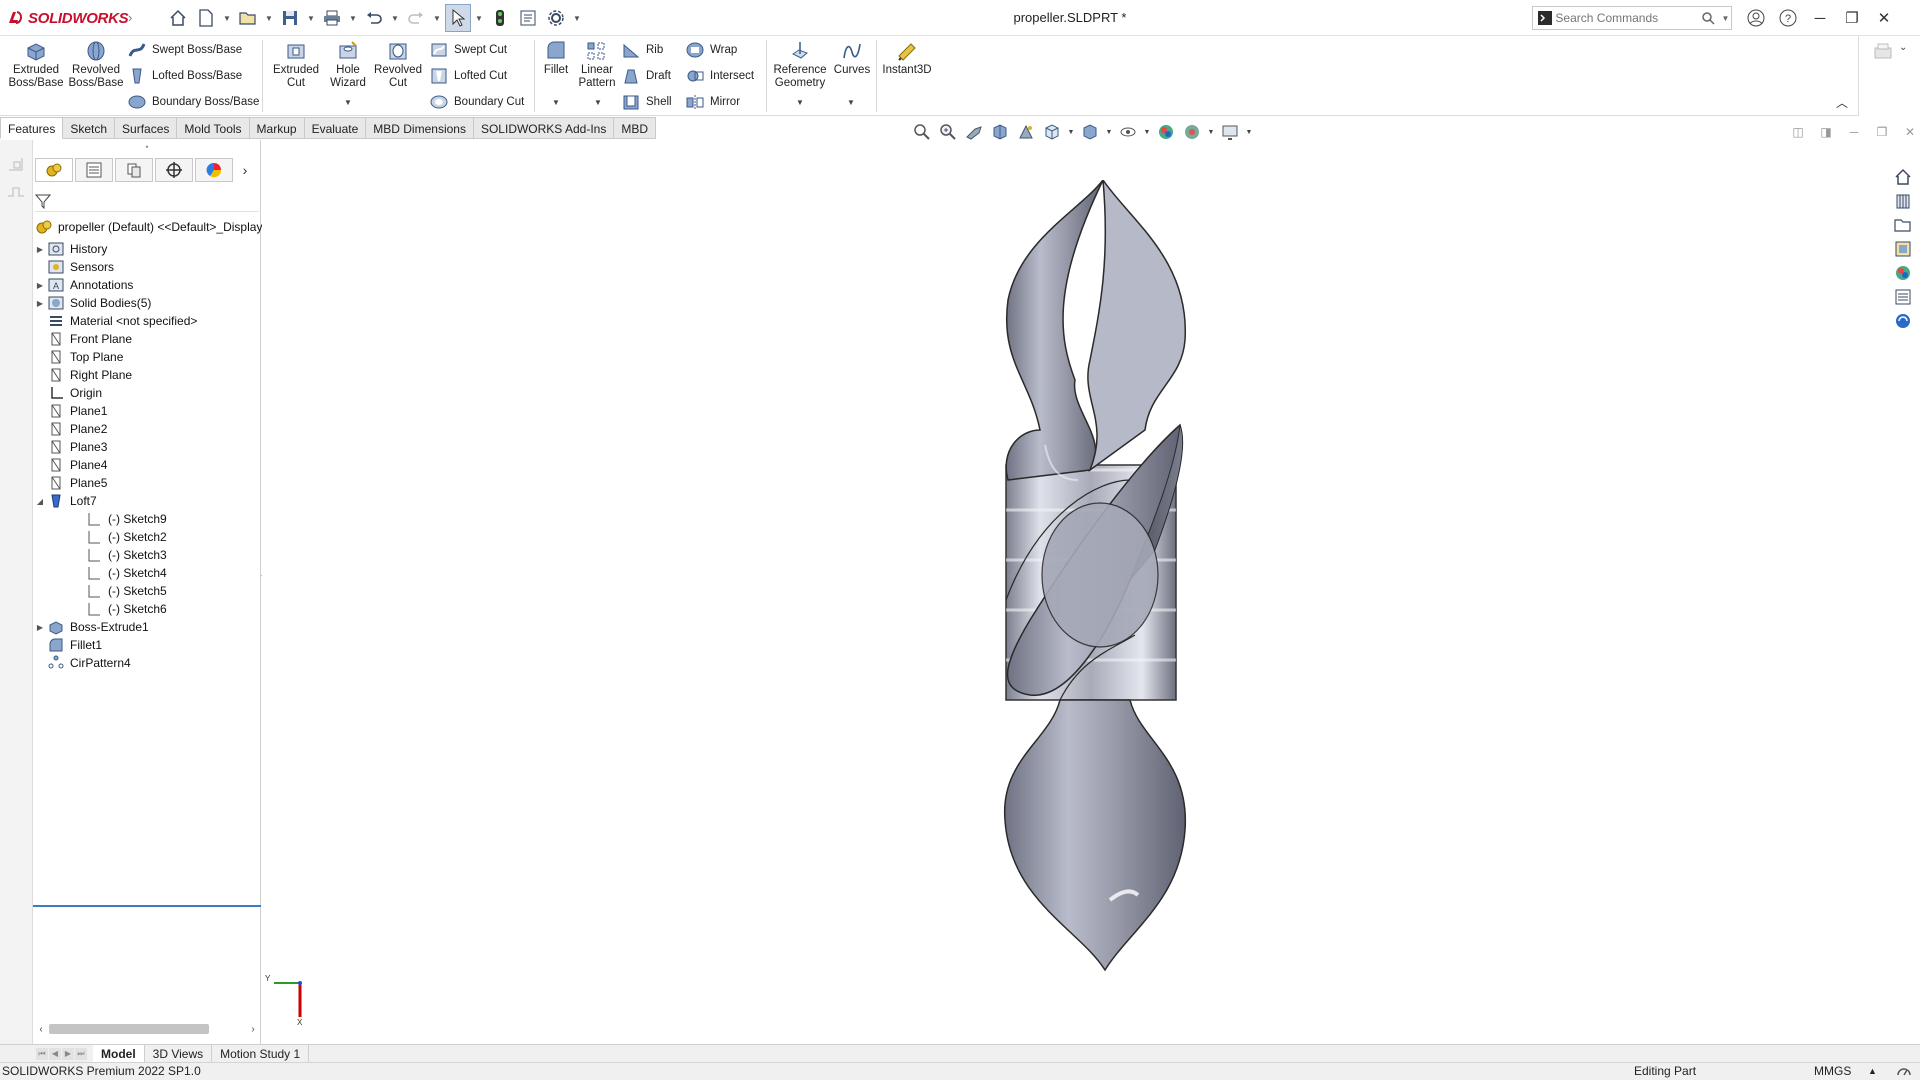 This screenshot has width=1920, height=1080. Describe the element at coordinates (1026, 132) in the screenshot. I see `dynamic-annotation-icon` at that location.